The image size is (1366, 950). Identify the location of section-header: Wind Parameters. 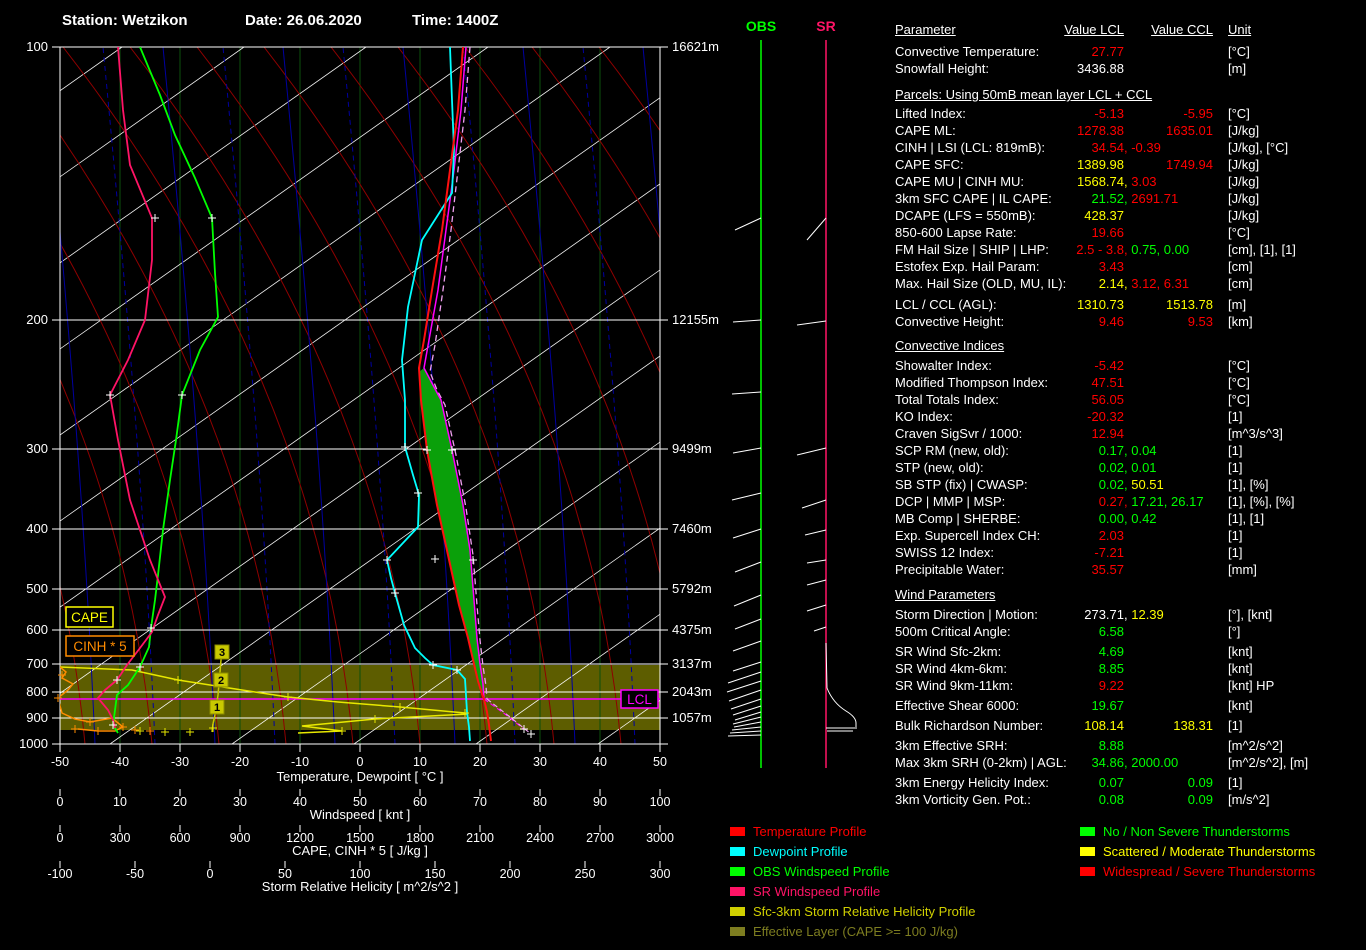
(945, 594).